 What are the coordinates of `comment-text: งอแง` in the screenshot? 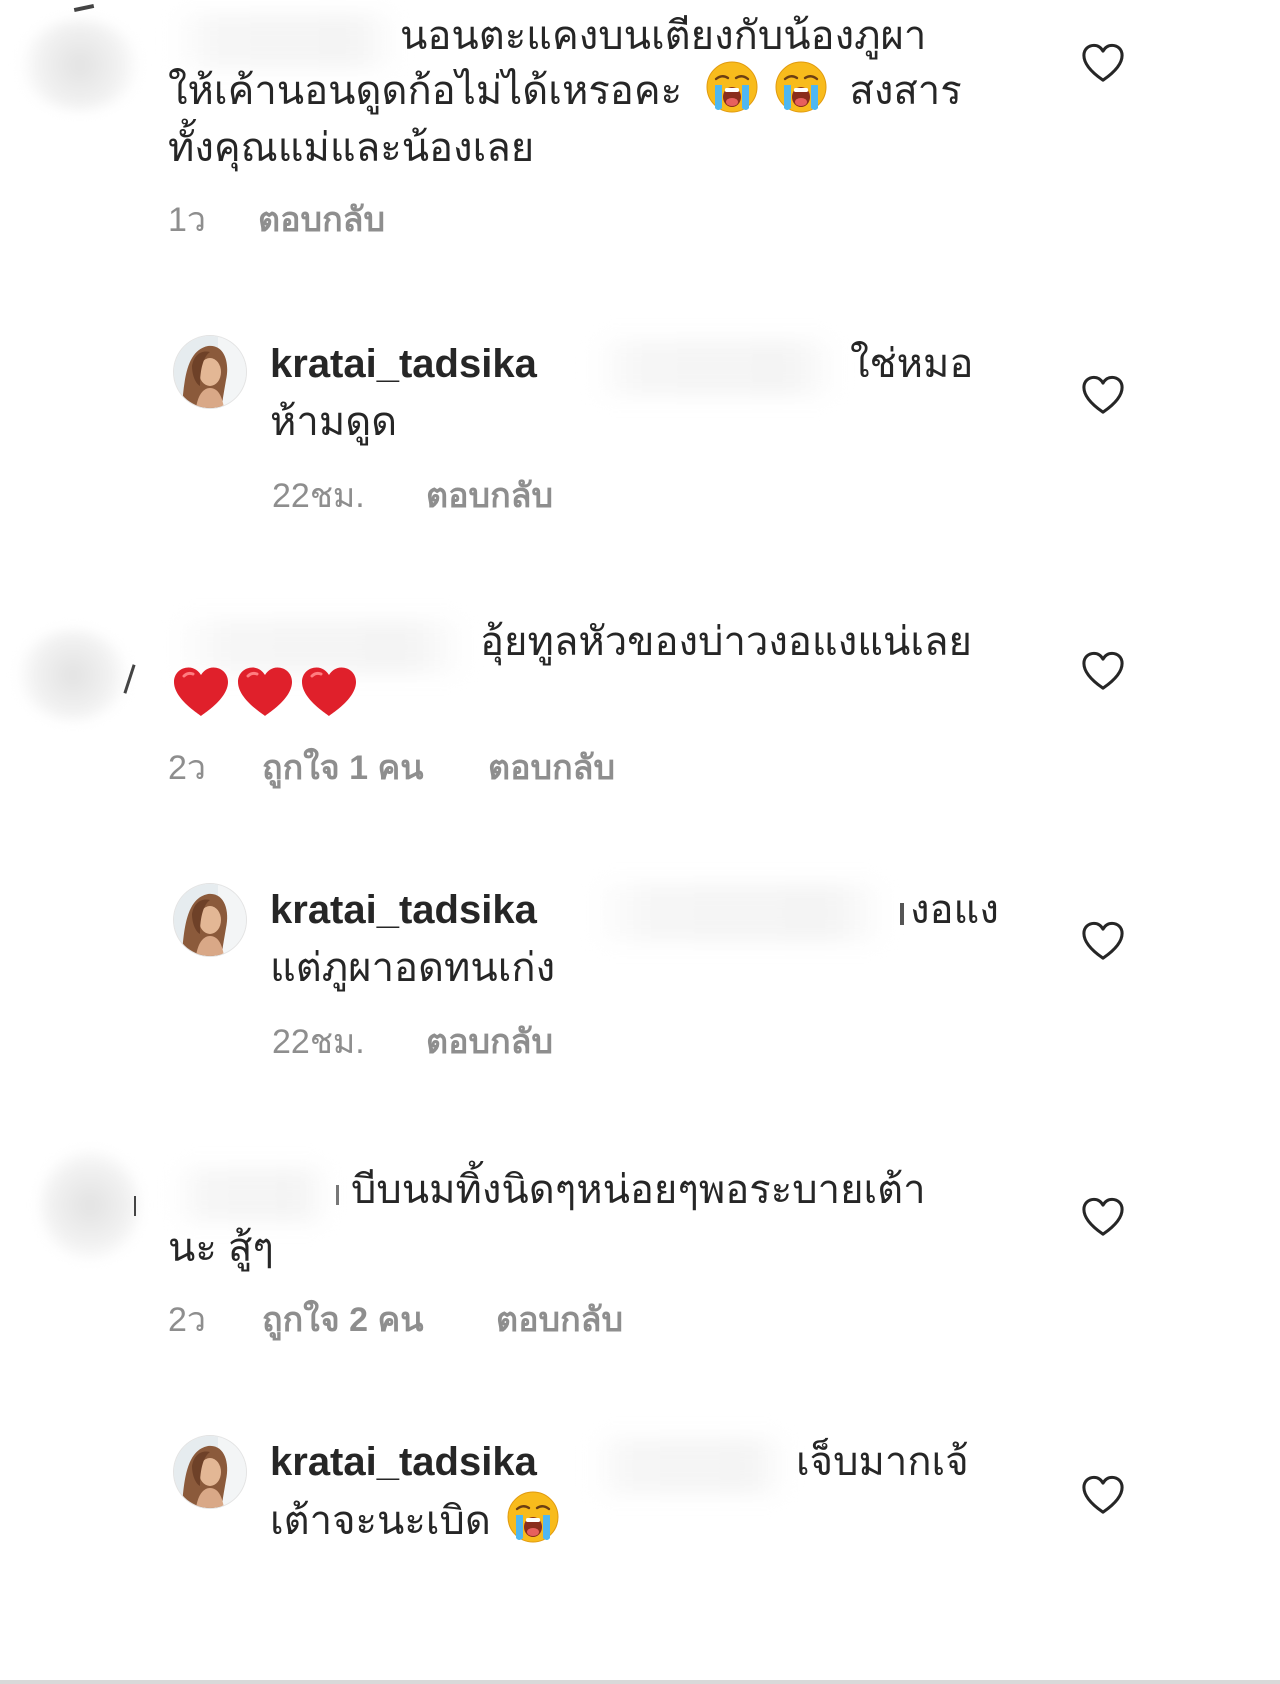 It's located at (949, 910).